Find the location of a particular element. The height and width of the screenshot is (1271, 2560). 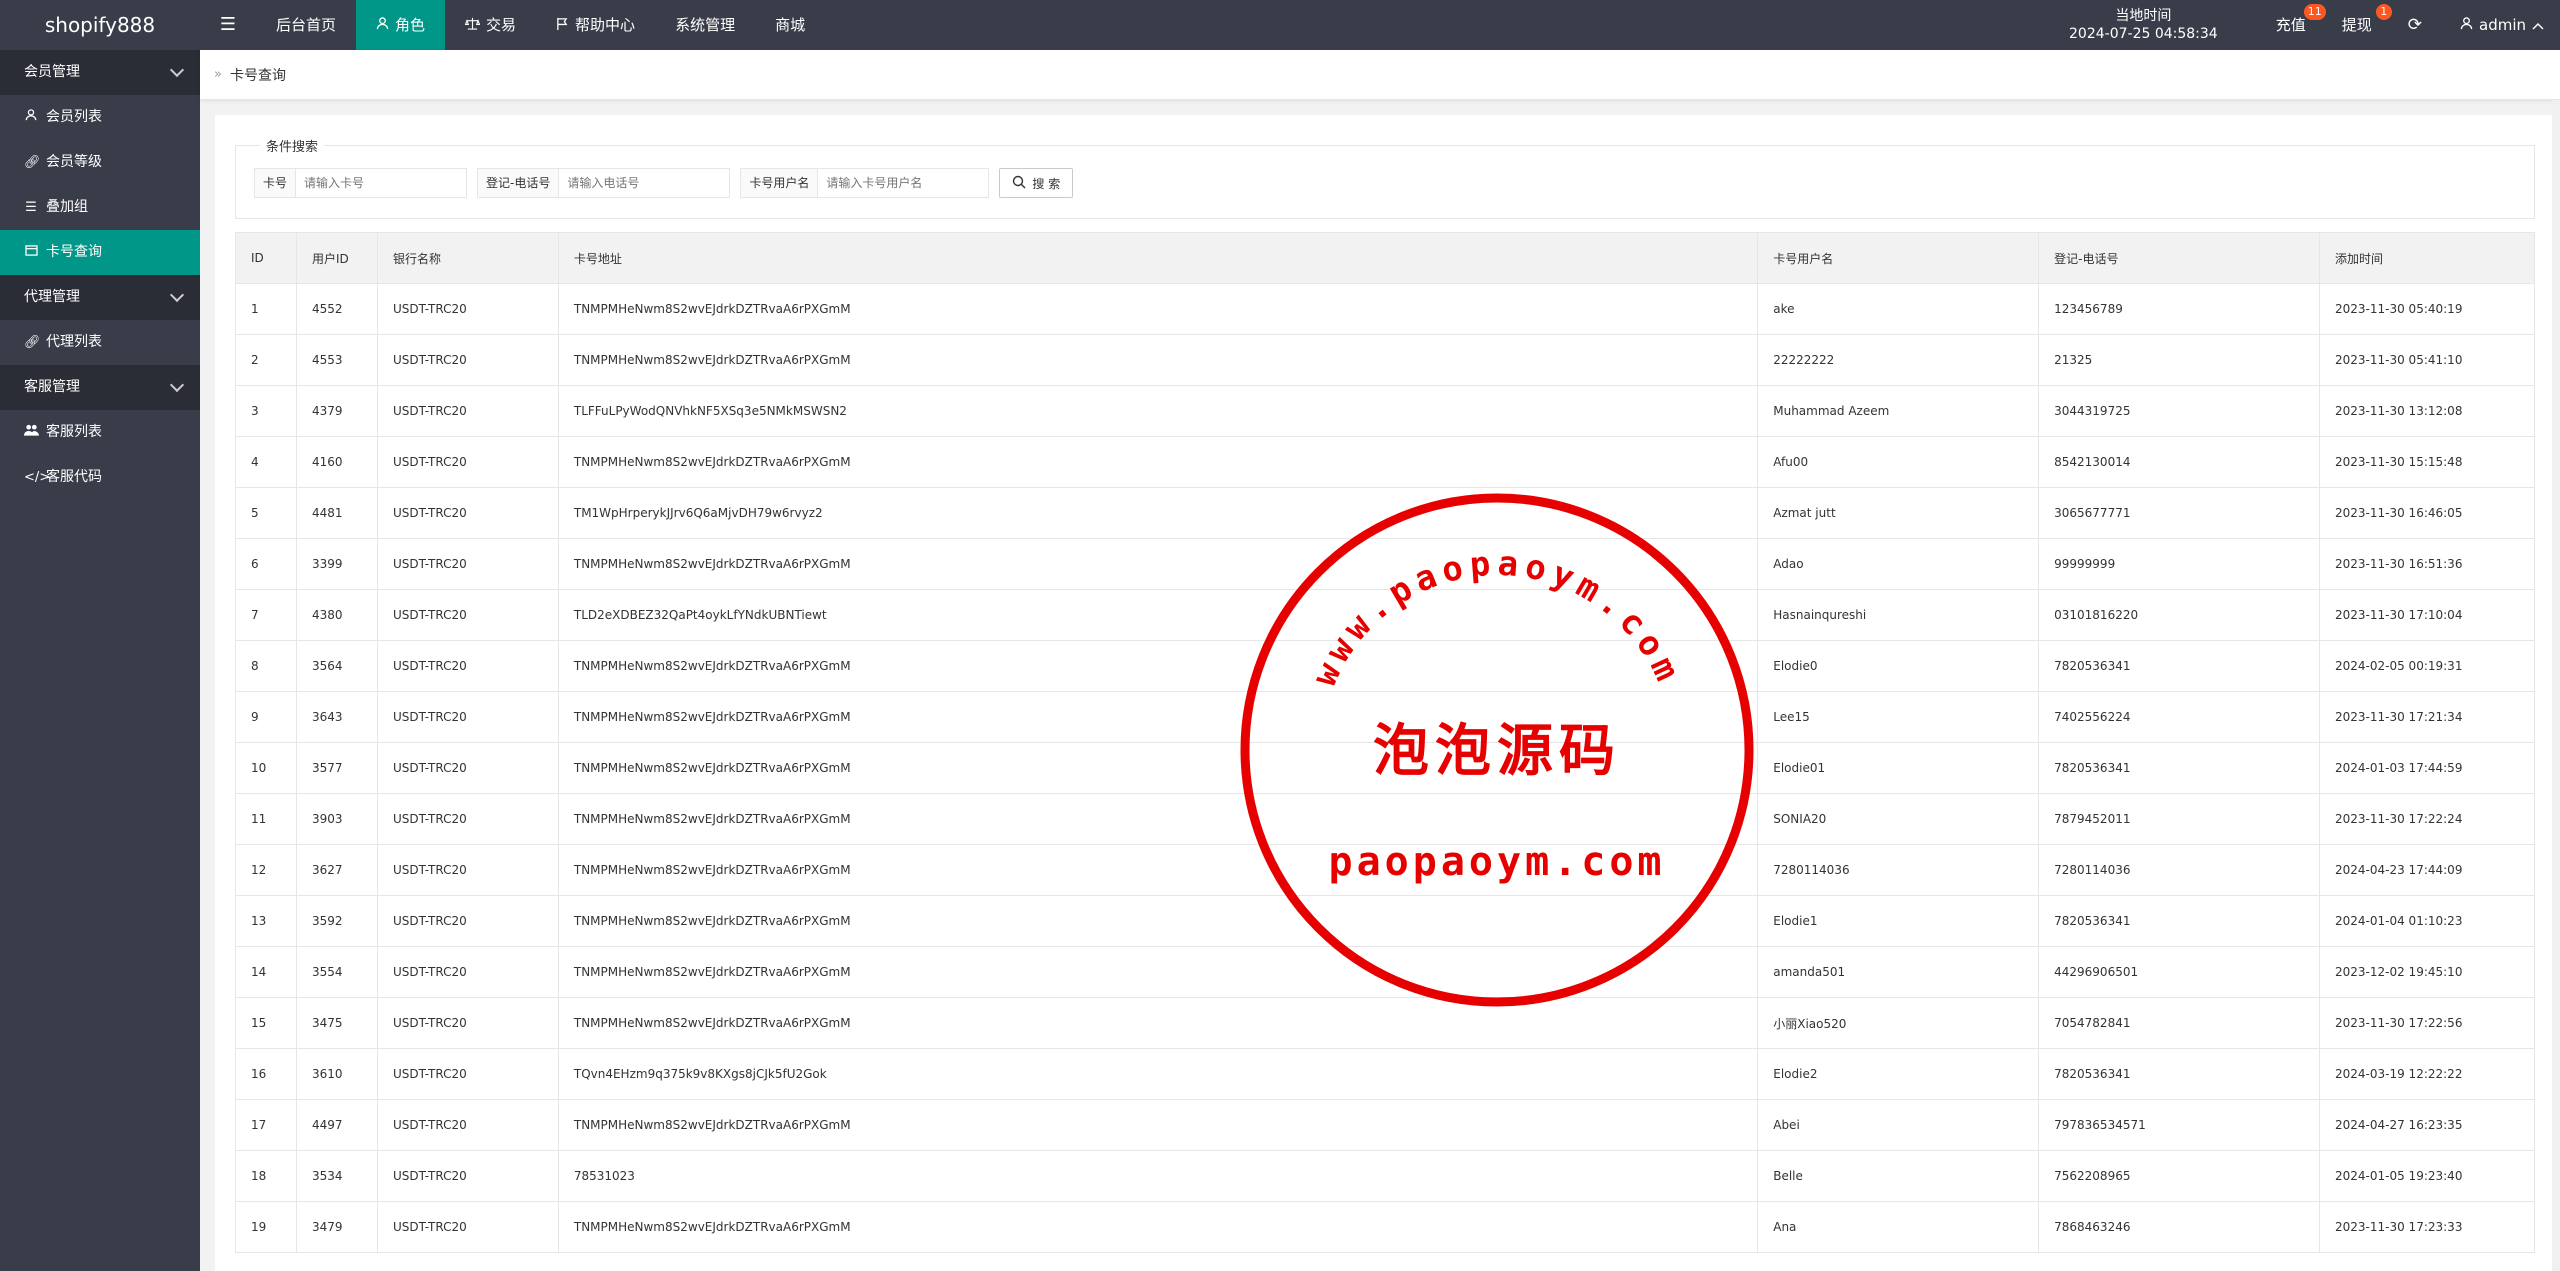

table-cell: 797836534571 is located at coordinates (2179, 1125).